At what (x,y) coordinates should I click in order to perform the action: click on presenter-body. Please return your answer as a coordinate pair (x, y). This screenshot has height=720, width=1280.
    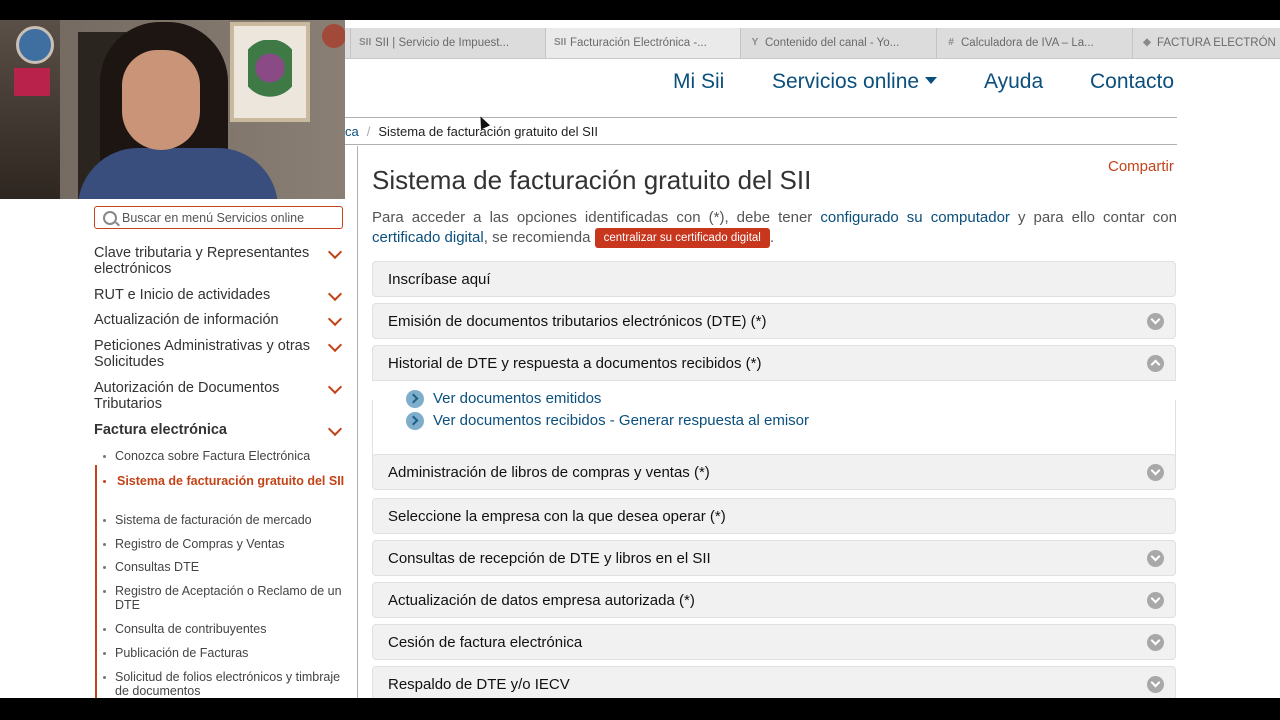
    Looking at the image, I should click on (178, 173).